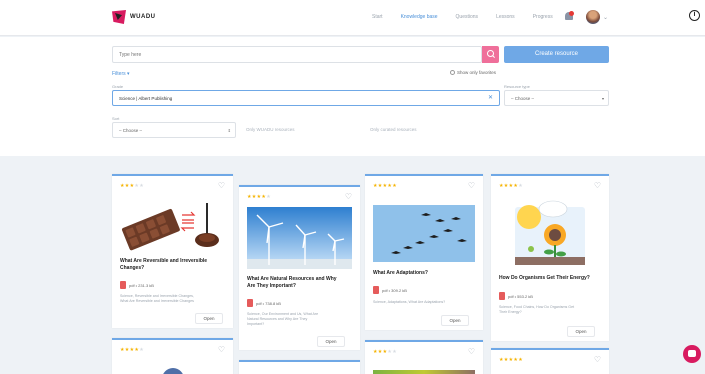 The width and height of the screenshot is (705, 374). Describe the element at coordinates (467, 17) in the screenshot. I see `nav-questions: Questions` at that location.